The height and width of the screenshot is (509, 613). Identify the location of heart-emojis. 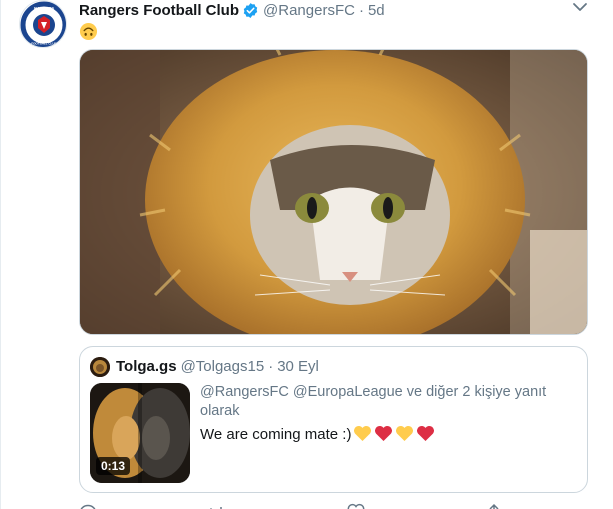
(395, 434).